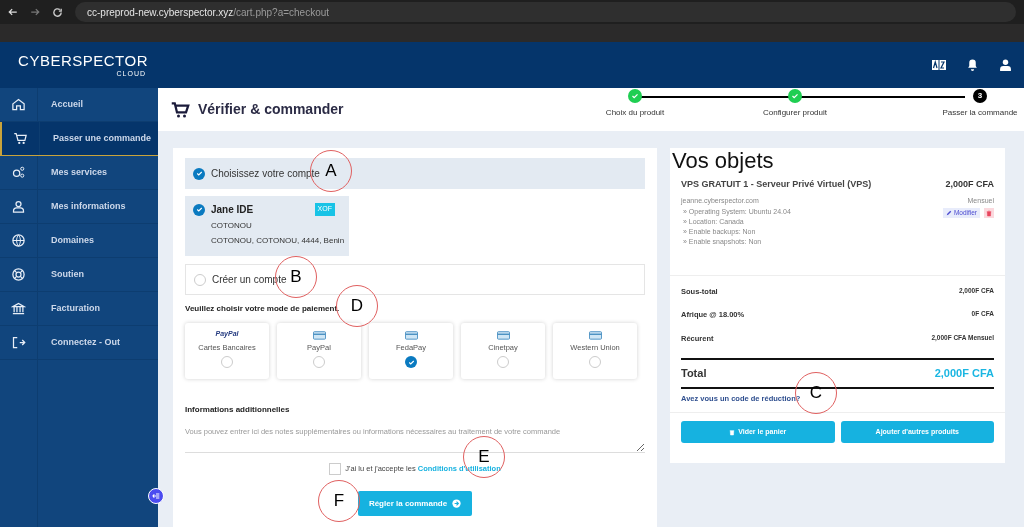 The height and width of the screenshot is (527, 1024). What do you see at coordinates (262, 309) in the screenshot?
I see `section-label: Veuillez choisir votre mode de paiement.` at bounding box center [262, 309].